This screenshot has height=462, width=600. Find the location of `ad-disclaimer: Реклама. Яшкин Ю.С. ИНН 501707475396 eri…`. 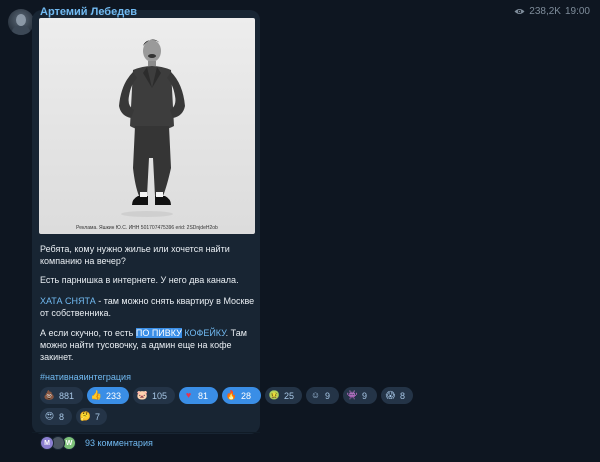

ad-disclaimer: Реклама. Яшкин Ю.С. ИНН 501707475396 eri… is located at coordinates (147, 228).